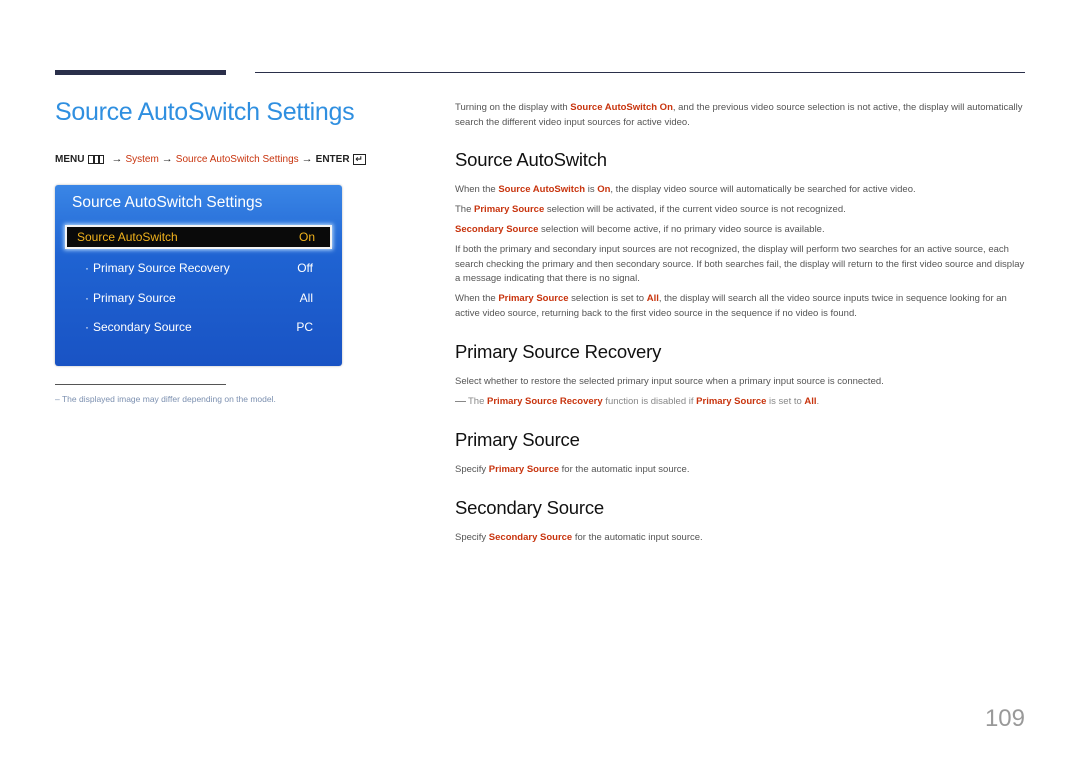 This screenshot has width=1080, height=763. Describe the element at coordinates (306, 298) in the screenshot. I see `osd-item-value: All` at that location.